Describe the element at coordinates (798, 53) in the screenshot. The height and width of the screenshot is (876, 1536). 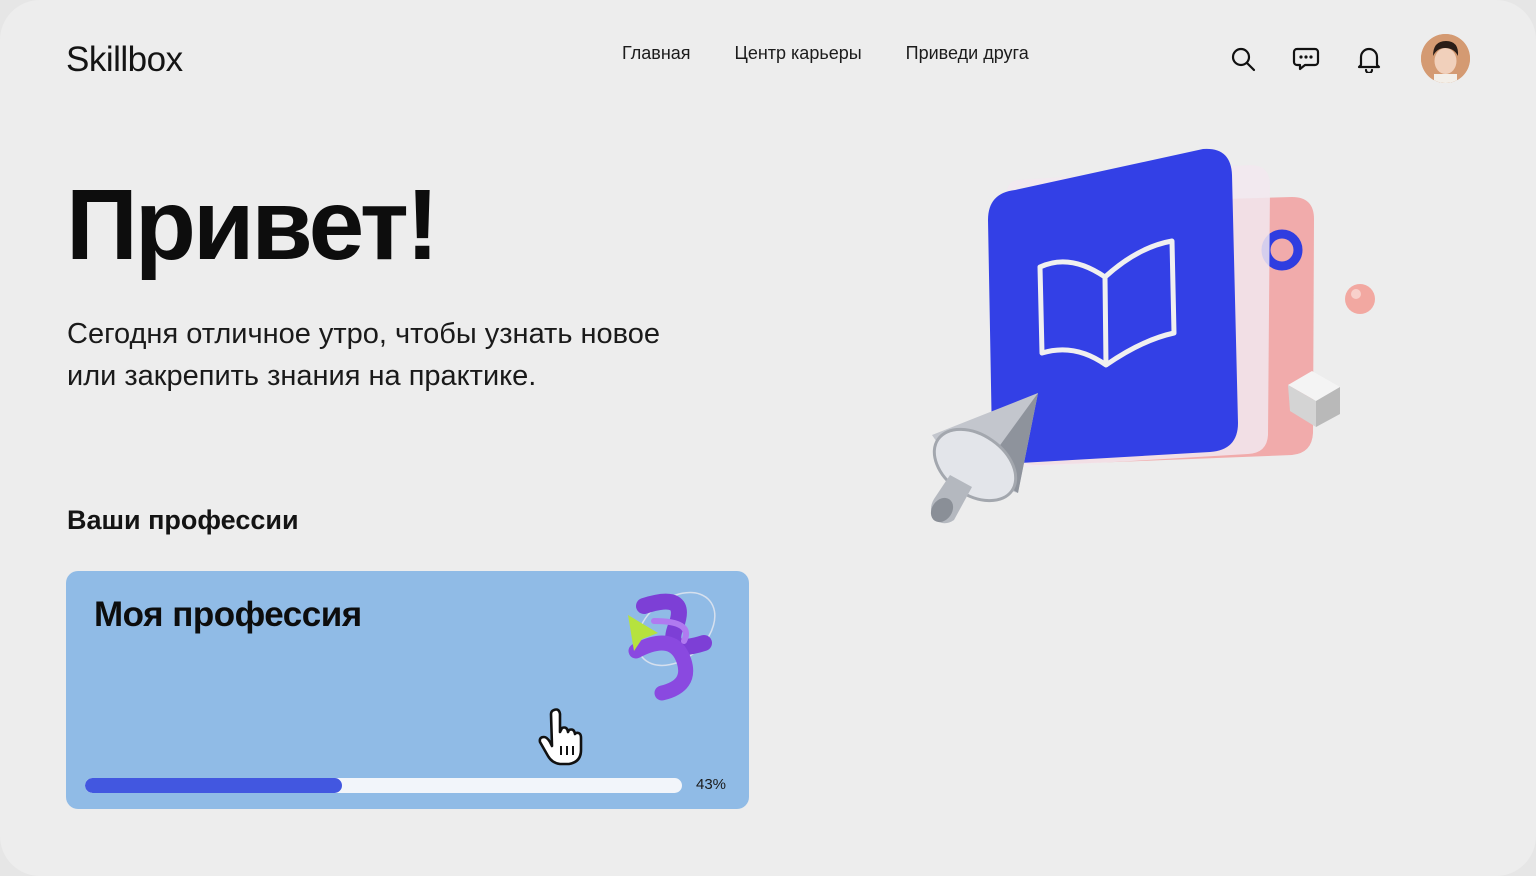
I see `nav-item-career-center: Центр карьеры` at that location.